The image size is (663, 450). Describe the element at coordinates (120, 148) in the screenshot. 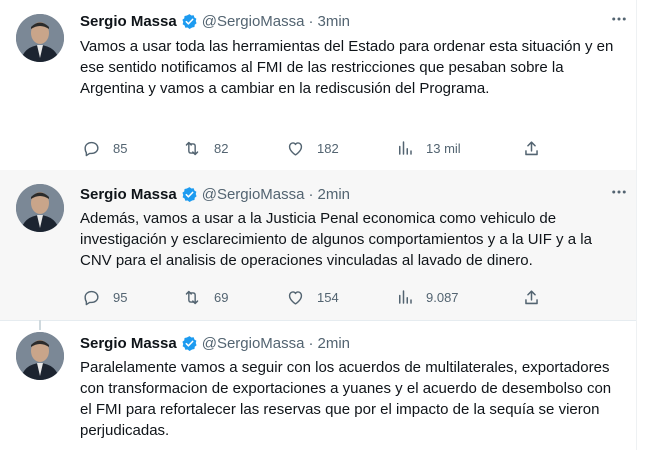

I see `reply-count: 85` at that location.